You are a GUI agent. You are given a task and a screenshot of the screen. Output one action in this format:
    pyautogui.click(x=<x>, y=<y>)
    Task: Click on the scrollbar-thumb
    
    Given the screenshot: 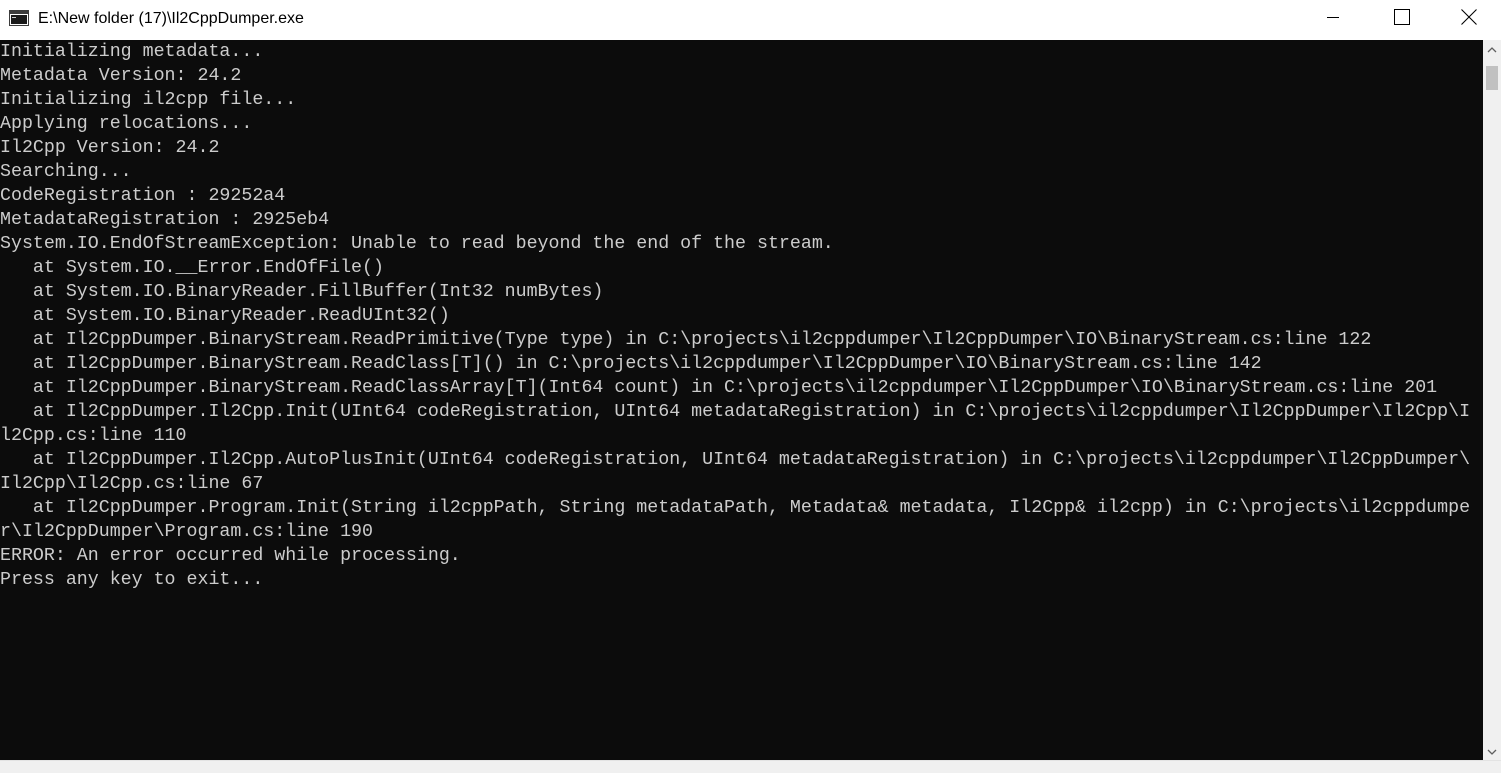 What is the action you would take?
    pyautogui.click(x=1492, y=78)
    